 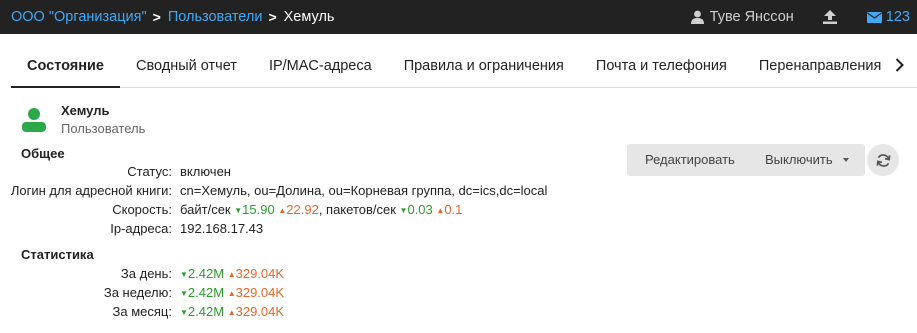 What do you see at coordinates (350, 313) in the screenshot?
I see `stats-row: За месяц: ▼2.42M ▲329.04K` at bounding box center [350, 313].